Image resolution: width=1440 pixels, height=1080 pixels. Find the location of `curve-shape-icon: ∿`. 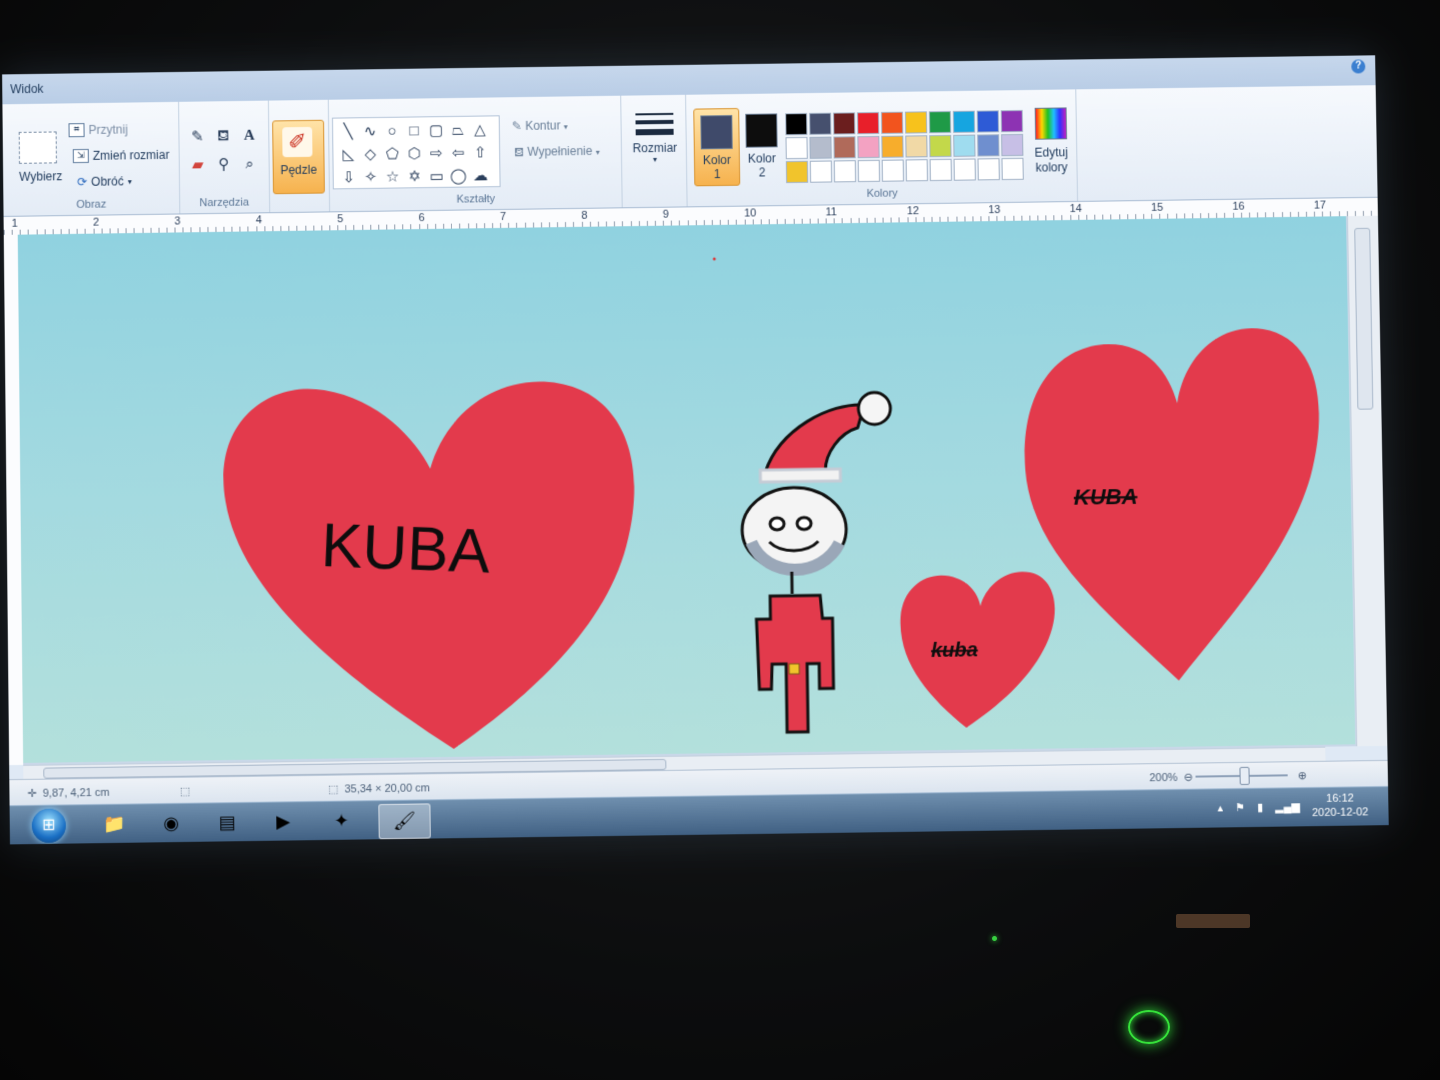

curve-shape-icon: ∿ is located at coordinates (370, 131).